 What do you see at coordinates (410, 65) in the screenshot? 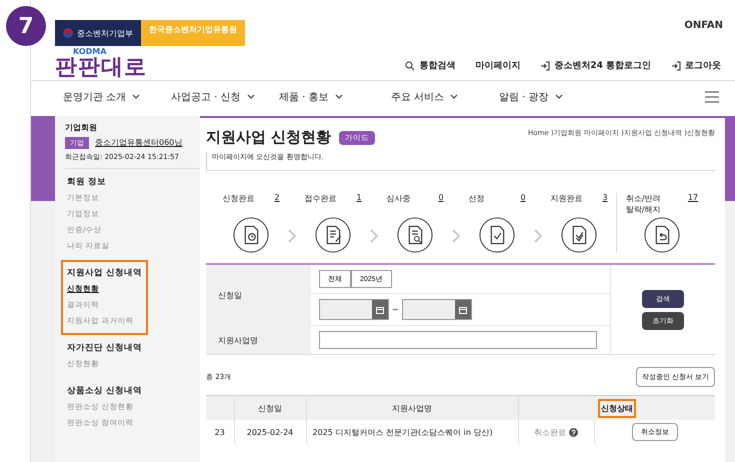
I see `search-icon` at bounding box center [410, 65].